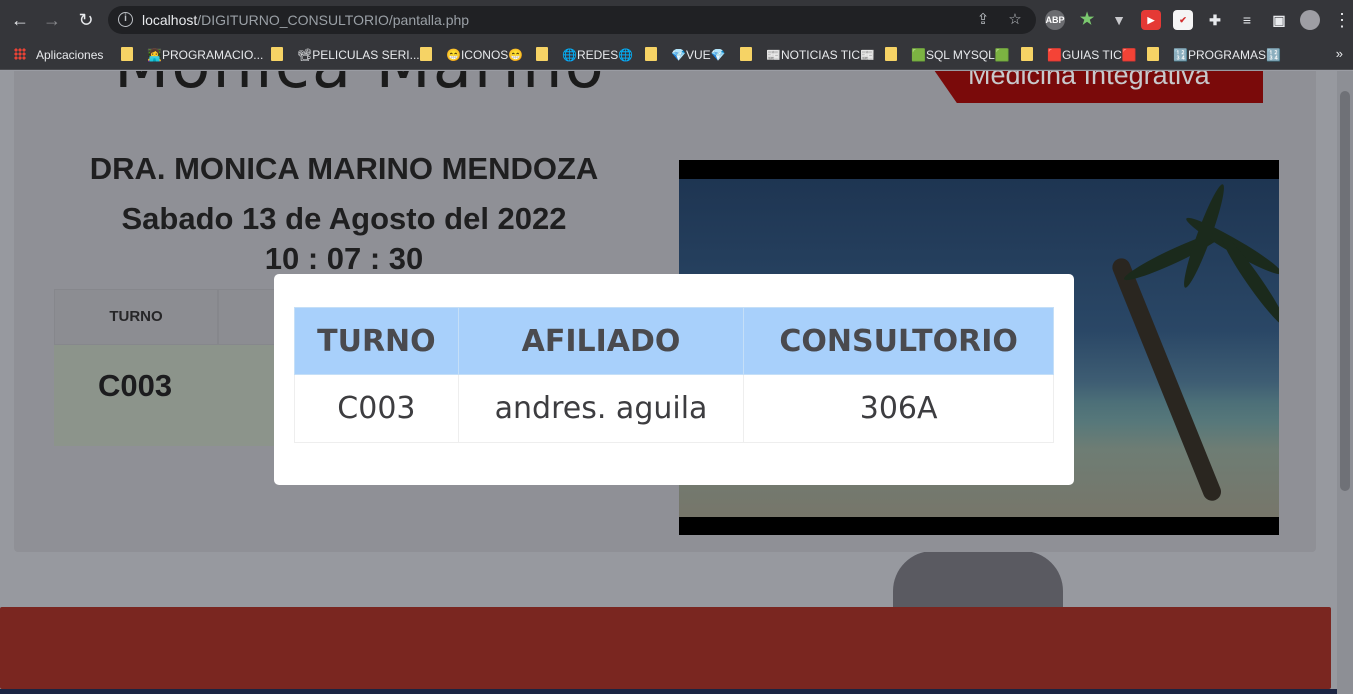  What do you see at coordinates (1151, 20) in the screenshot?
I see `media-extension-icon: ▶` at bounding box center [1151, 20].